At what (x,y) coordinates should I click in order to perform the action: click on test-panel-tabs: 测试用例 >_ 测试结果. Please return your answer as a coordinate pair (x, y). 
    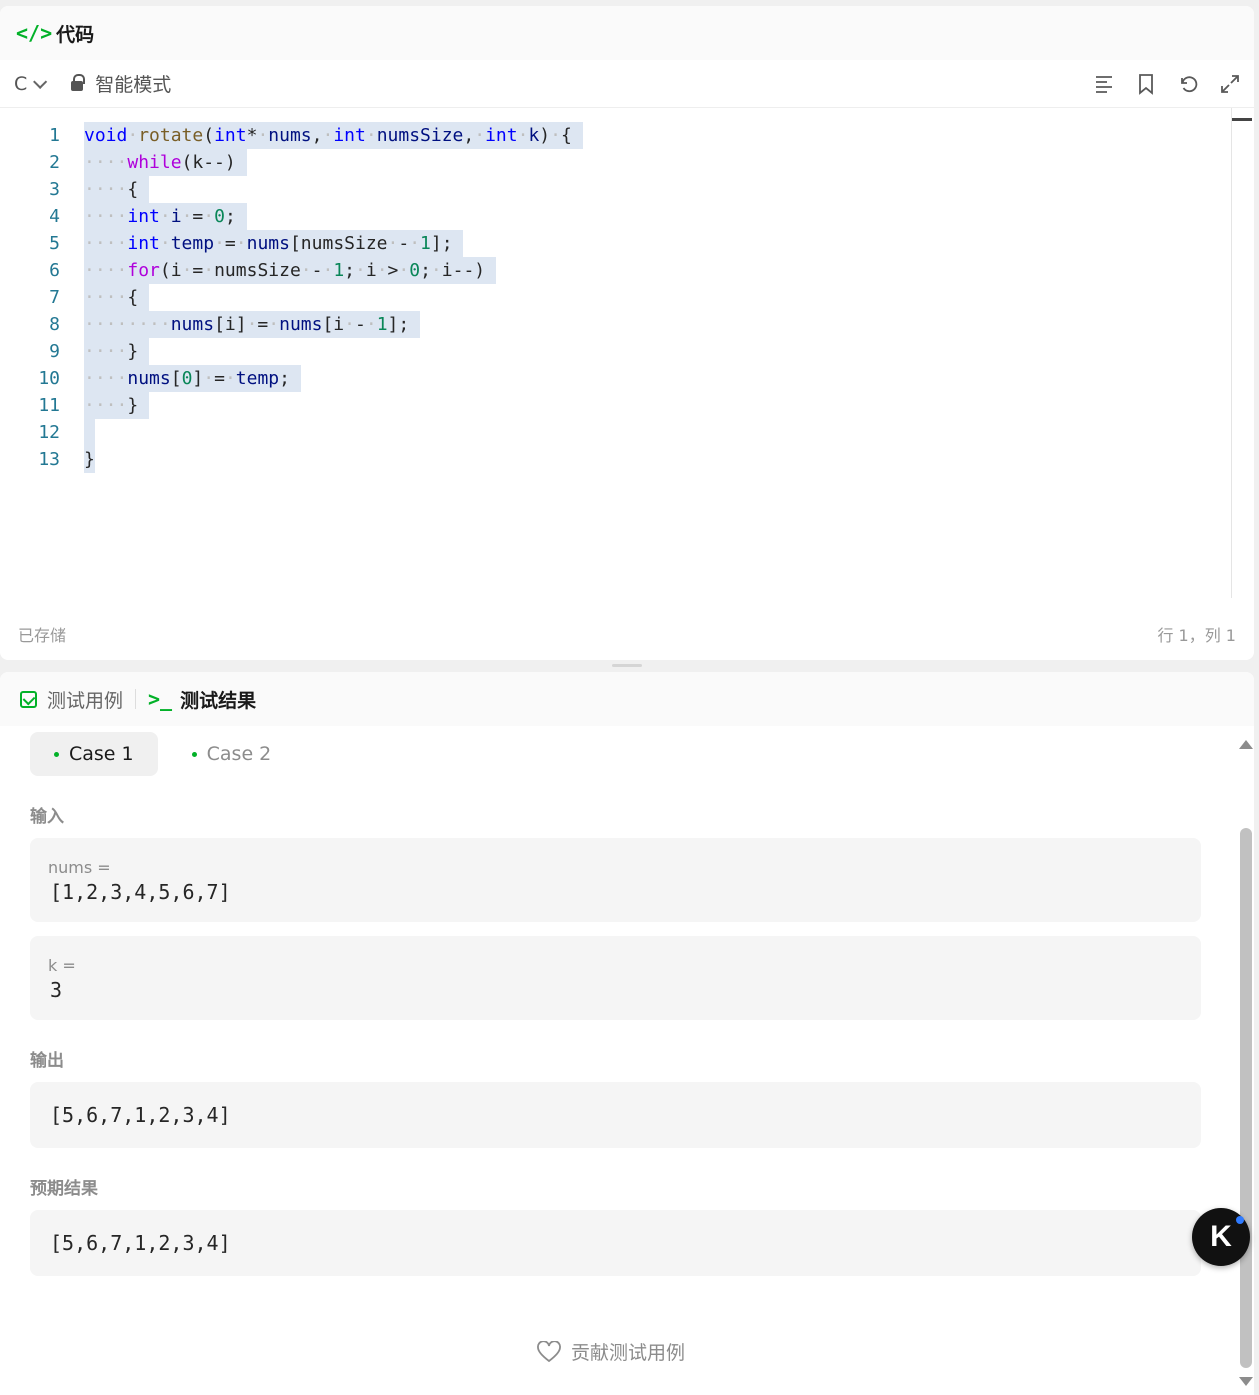
    Looking at the image, I should click on (627, 699).